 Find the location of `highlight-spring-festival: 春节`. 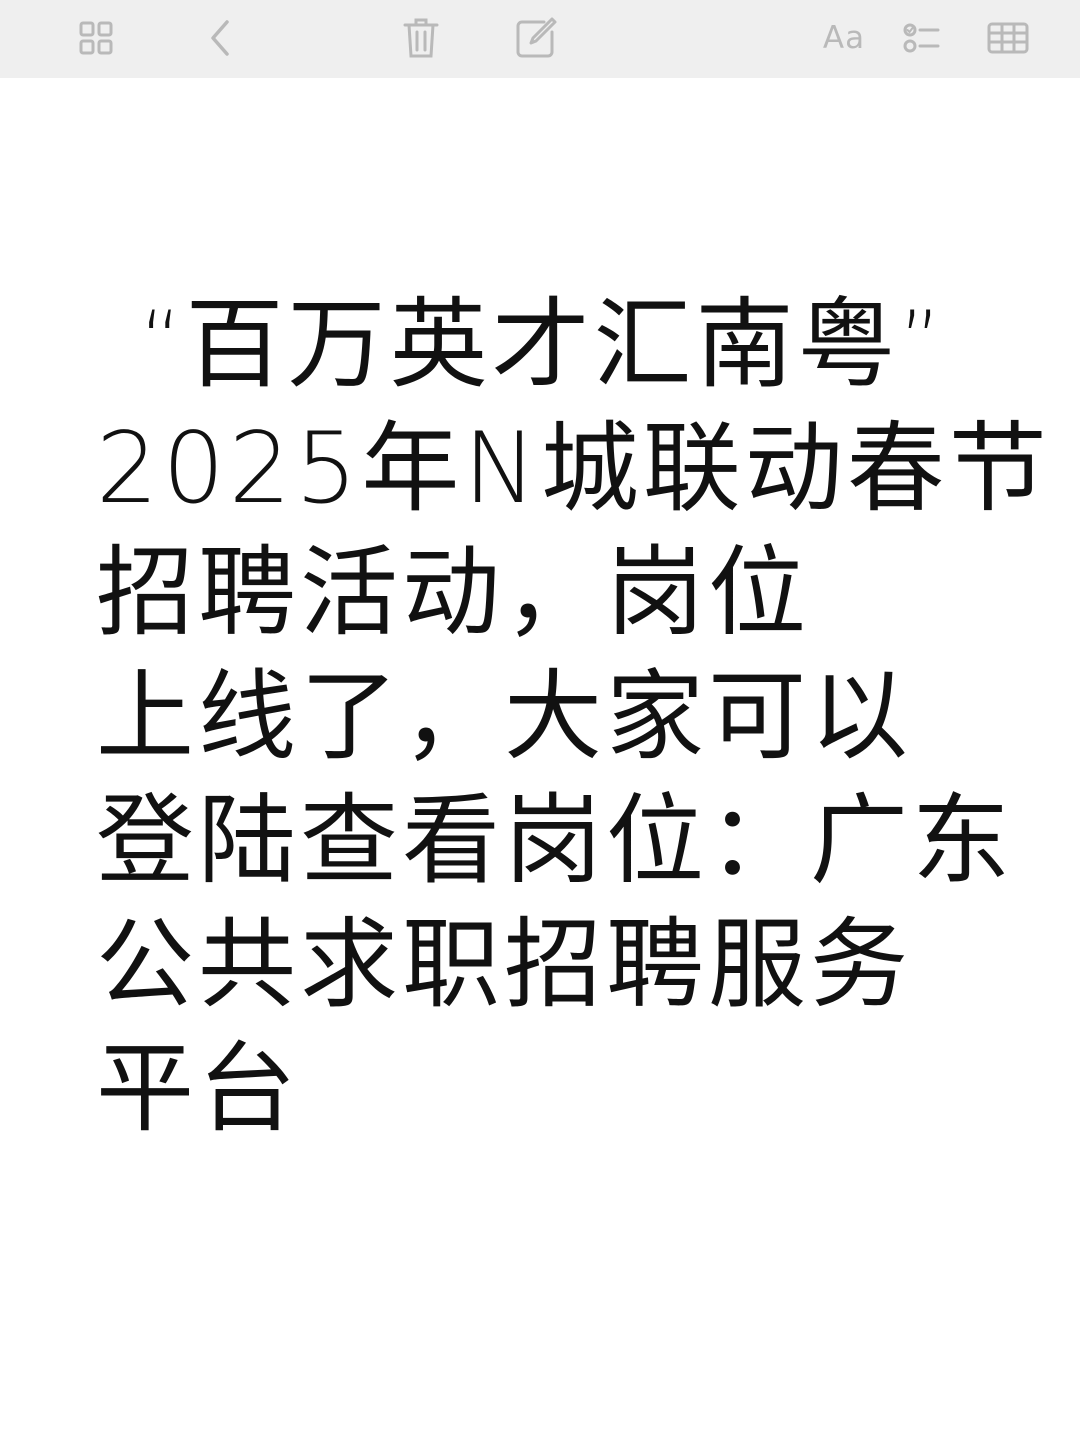

highlight-spring-festival: 春节 is located at coordinates (948, 469).